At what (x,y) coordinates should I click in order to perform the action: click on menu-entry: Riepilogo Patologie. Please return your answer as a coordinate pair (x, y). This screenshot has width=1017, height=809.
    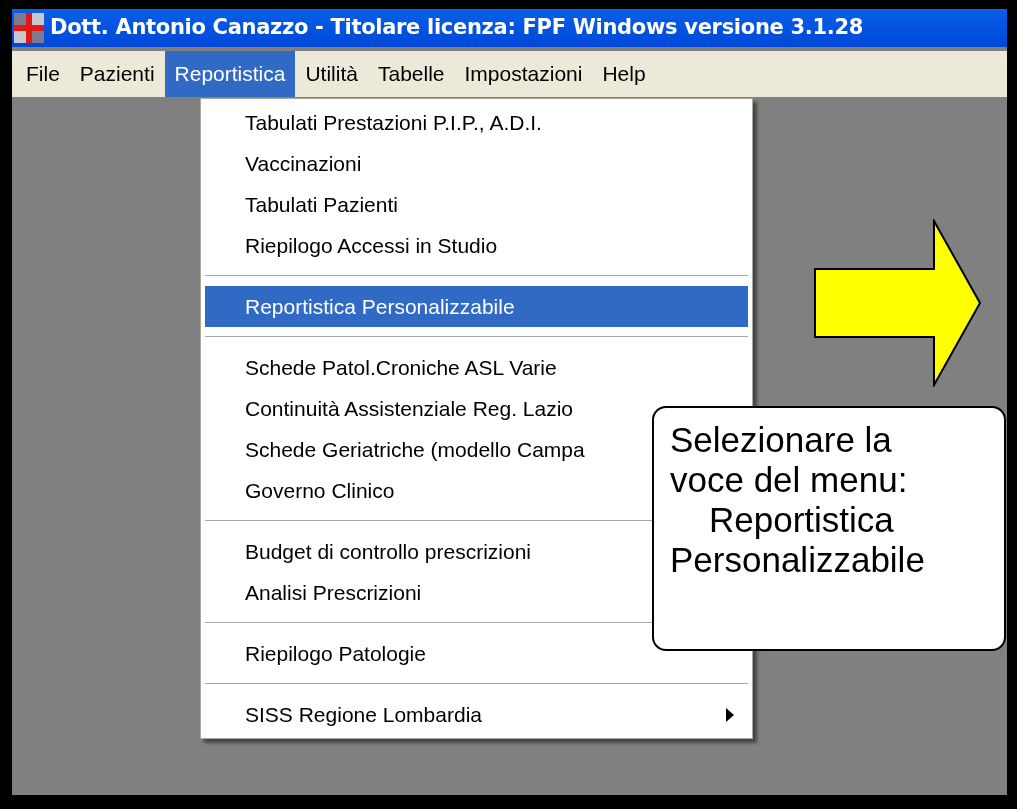
    Looking at the image, I should click on (476, 653).